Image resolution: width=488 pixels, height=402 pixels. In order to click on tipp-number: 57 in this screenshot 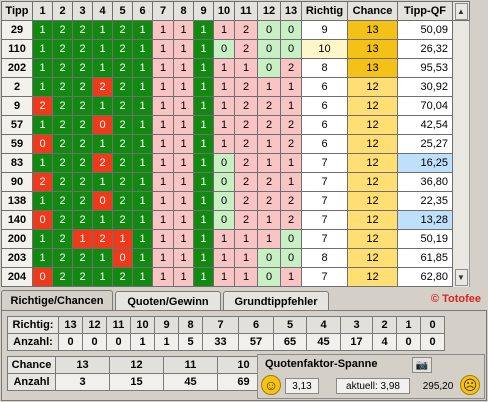, I will do `click(17, 125)`.